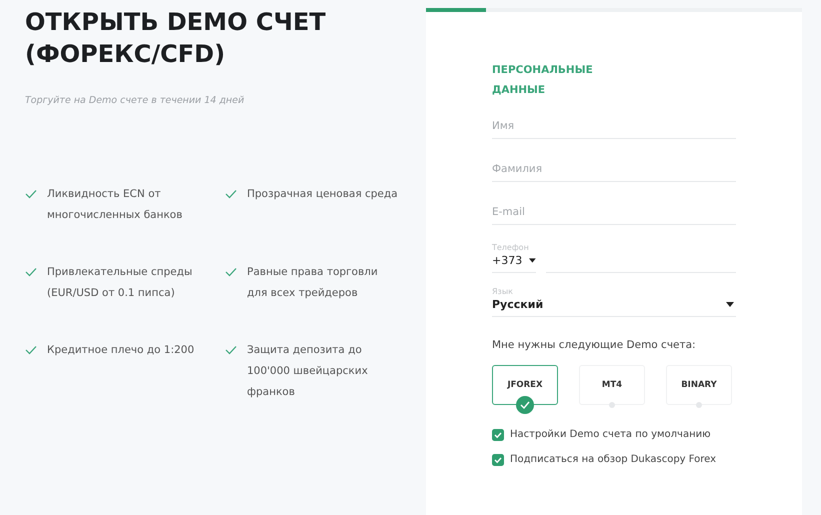  What do you see at coordinates (323, 194) in the screenshot?
I see `feature-text: Прозрачная ценовая среда` at bounding box center [323, 194].